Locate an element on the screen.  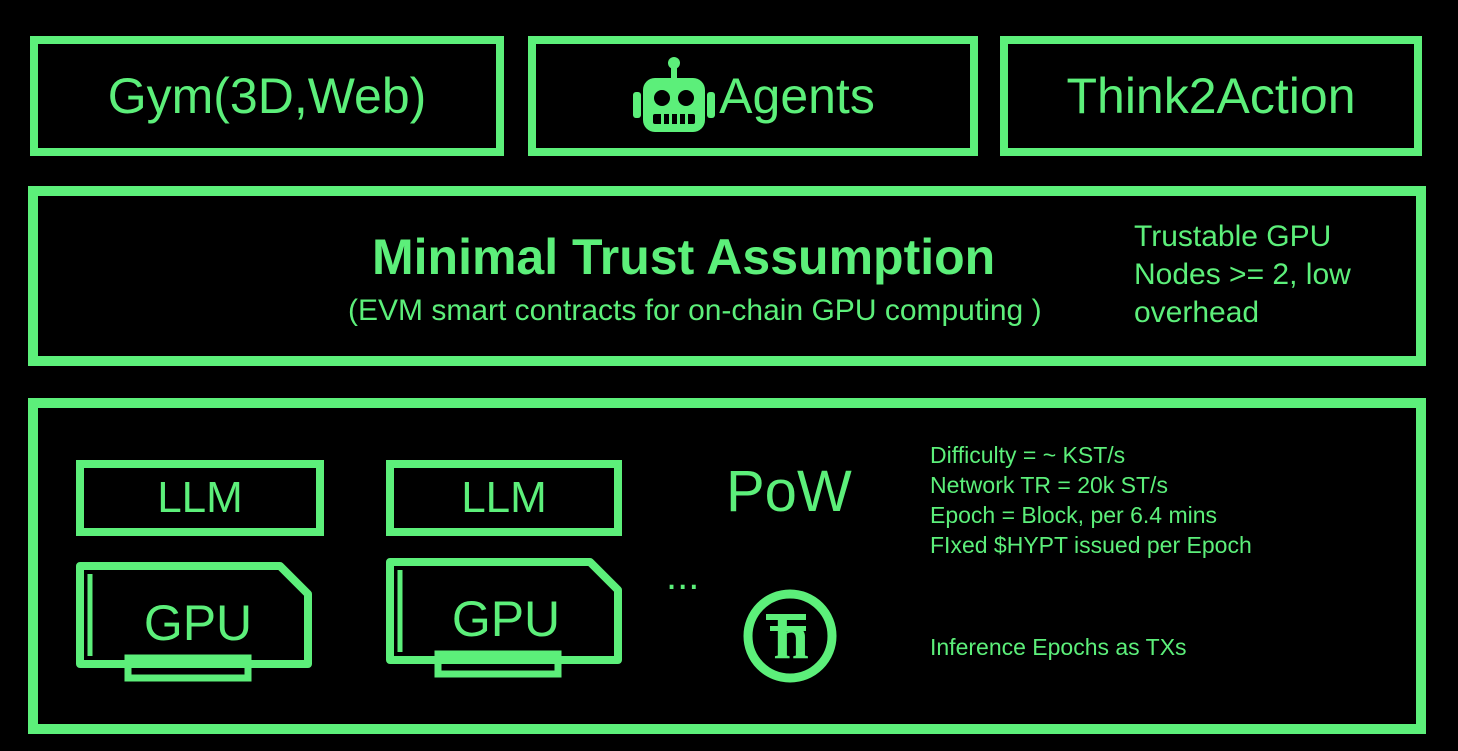
svg-text: h is located at coordinates (791, 636).